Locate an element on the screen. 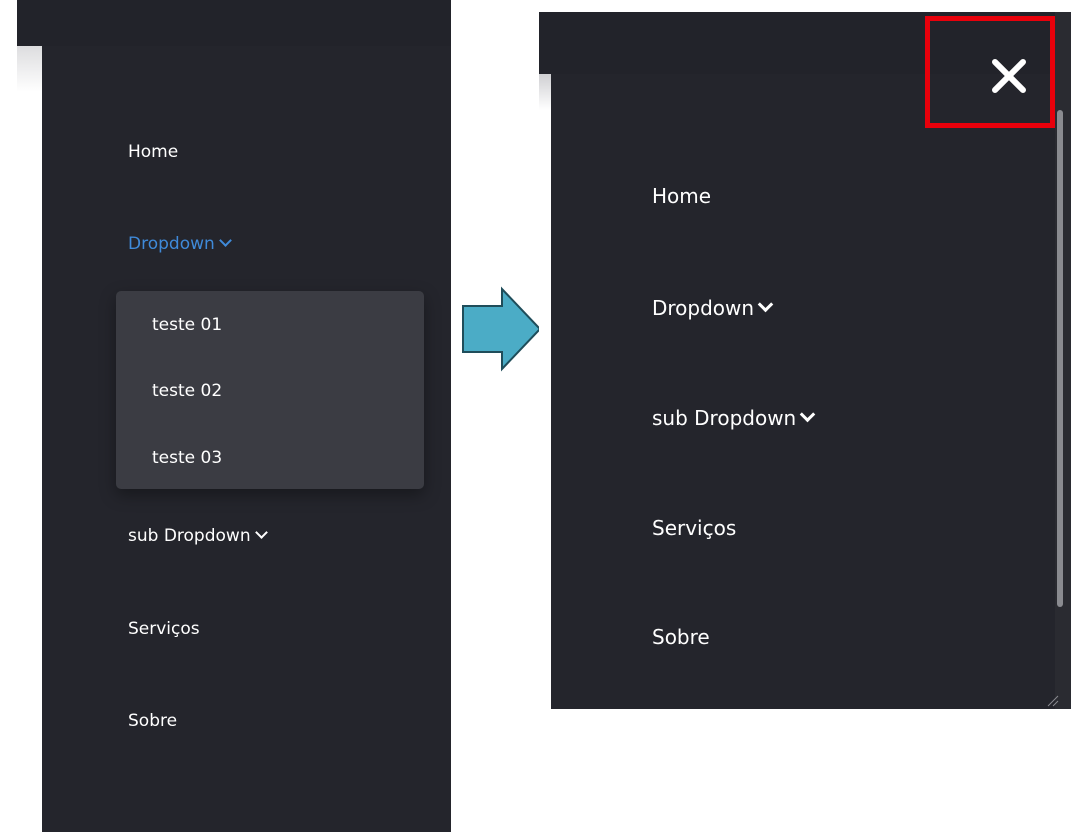  left-menu-sub-dropdown: sub Dropdown is located at coordinates (198, 536).